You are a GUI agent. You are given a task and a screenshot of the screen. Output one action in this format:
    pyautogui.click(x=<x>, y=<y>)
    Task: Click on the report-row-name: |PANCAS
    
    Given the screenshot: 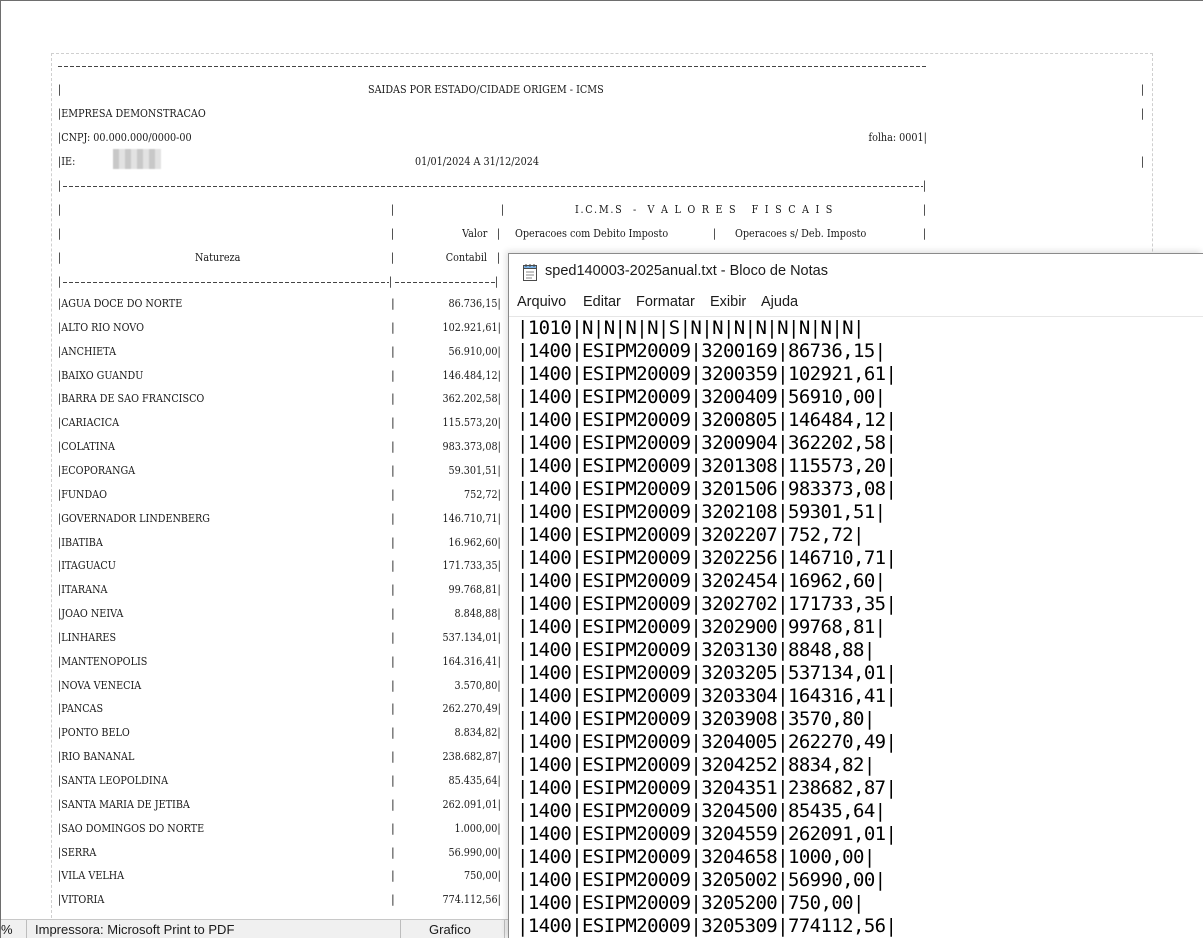 What is the action you would take?
    pyautogui.click(x=81, y=709)
    